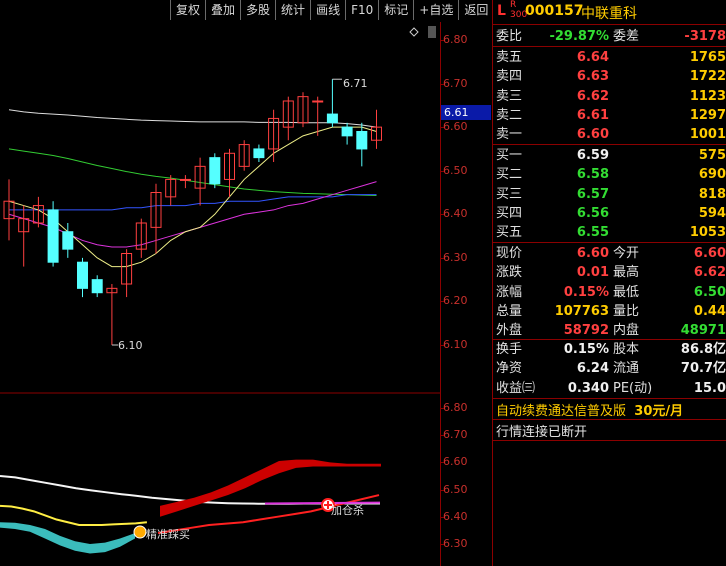 Image resolution: width=726 pixels, height=566 pixels. What do you see at coordinates (509, 253) in the screenshot?
I see `row-label: 现价` at bounding box center [509, 253].